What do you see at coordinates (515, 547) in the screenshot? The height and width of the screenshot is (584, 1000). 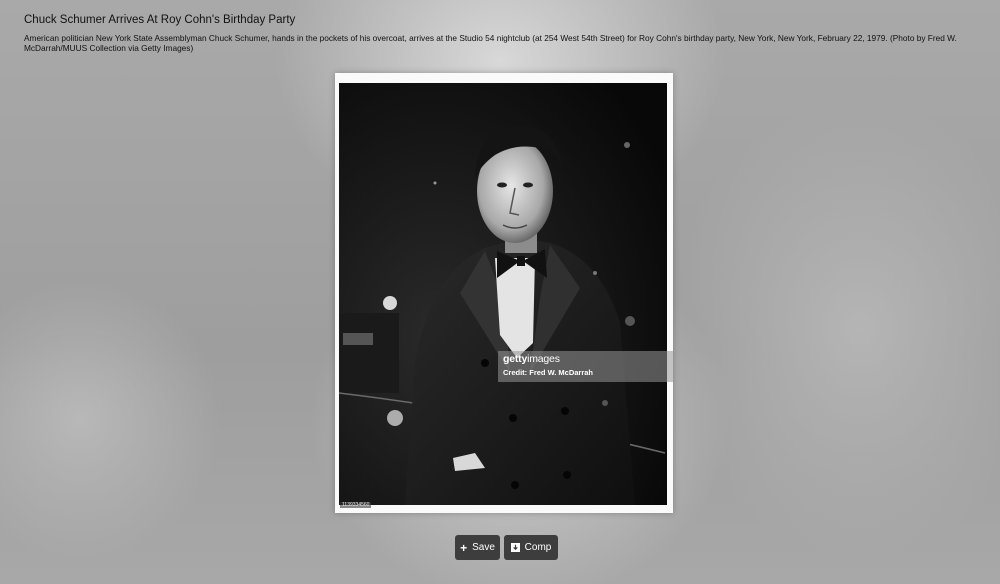 I see `download-icon` at bounding box center [515, 547].